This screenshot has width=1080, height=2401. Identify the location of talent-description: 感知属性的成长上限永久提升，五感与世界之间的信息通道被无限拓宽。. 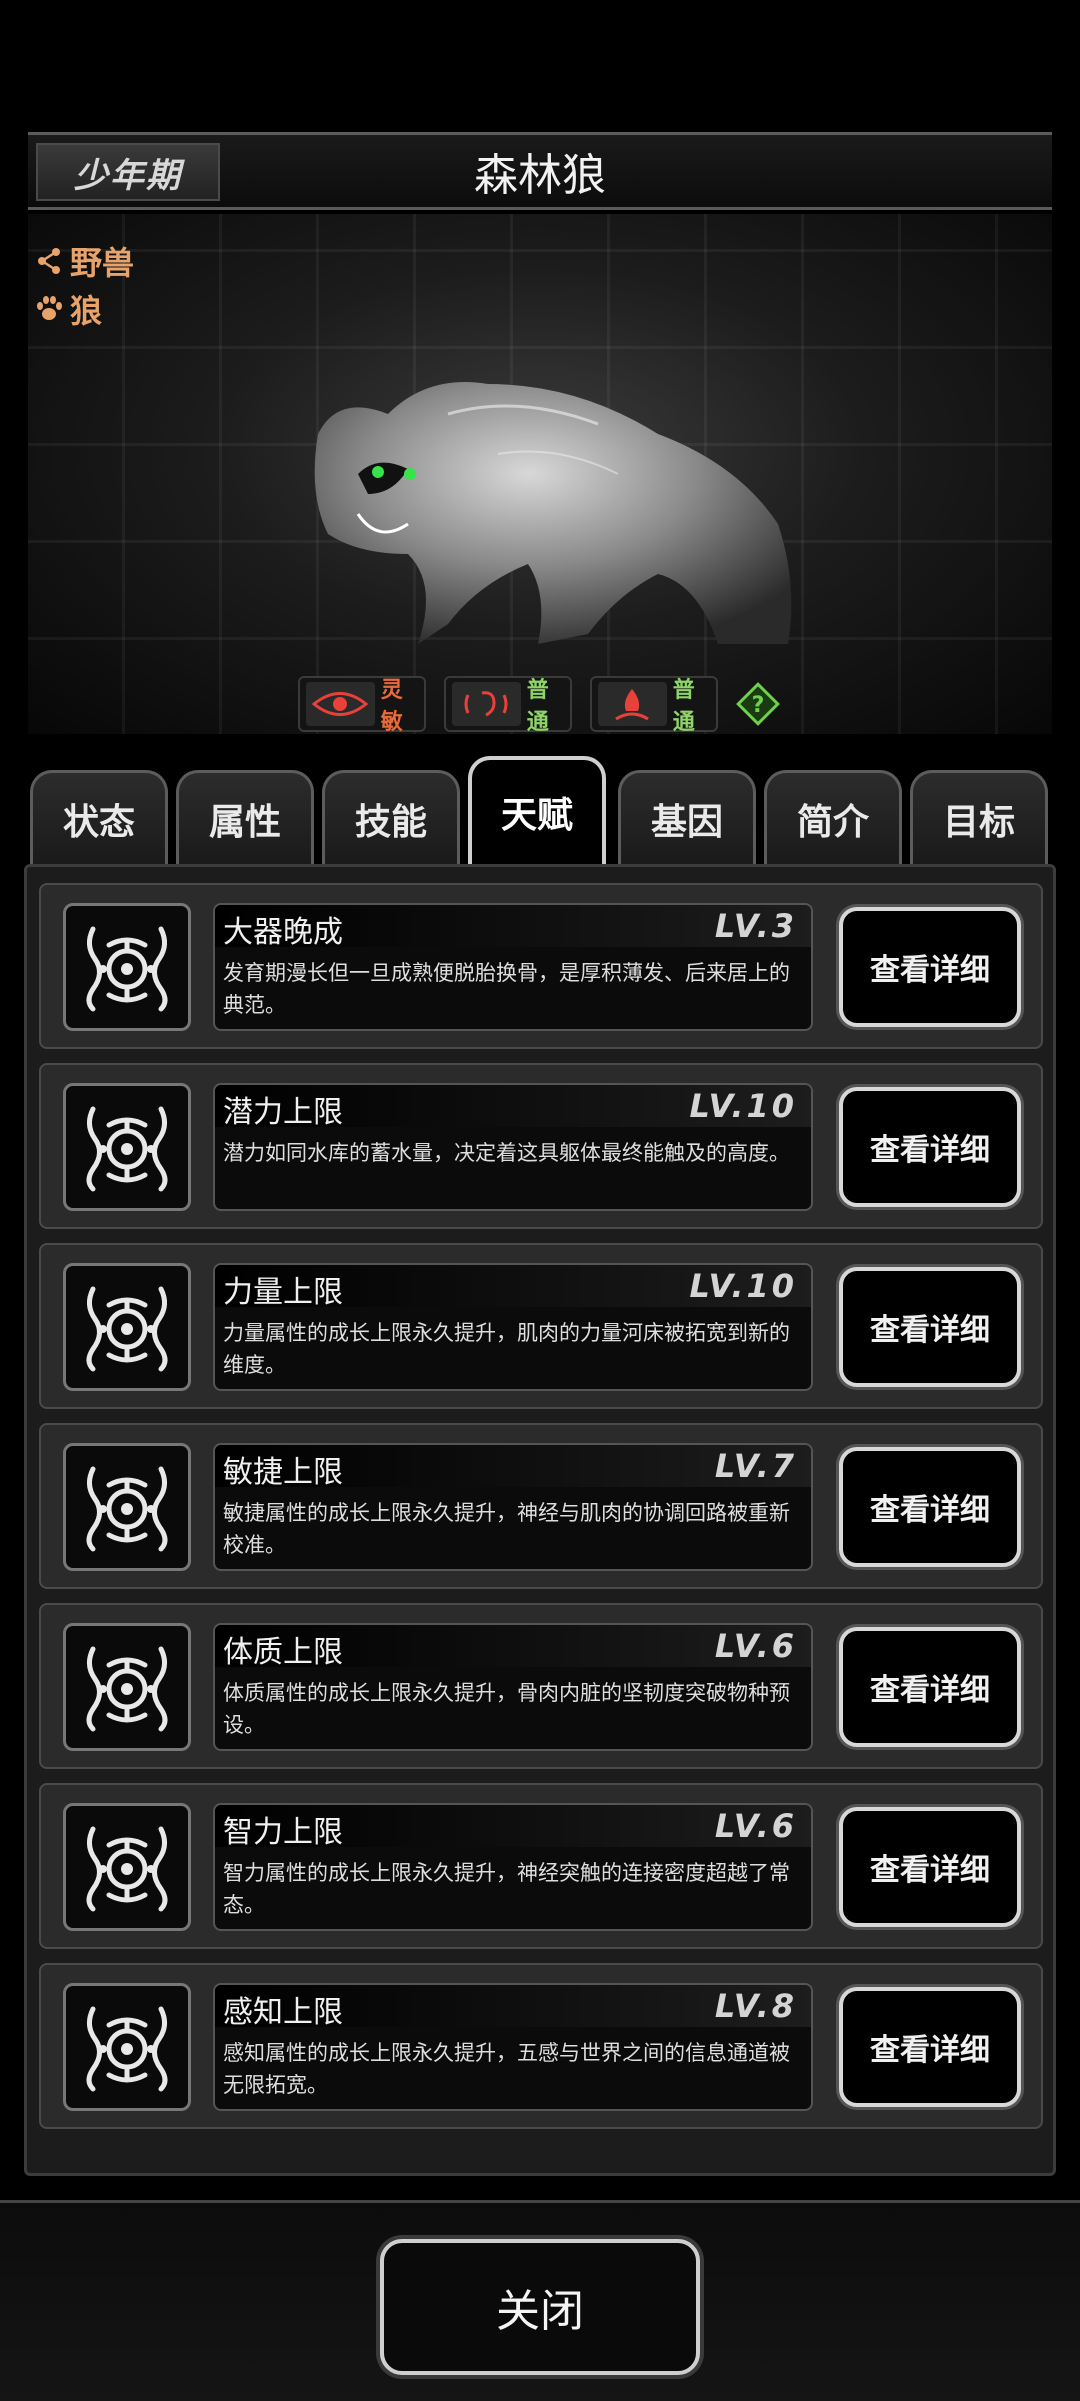
(506, 2069).